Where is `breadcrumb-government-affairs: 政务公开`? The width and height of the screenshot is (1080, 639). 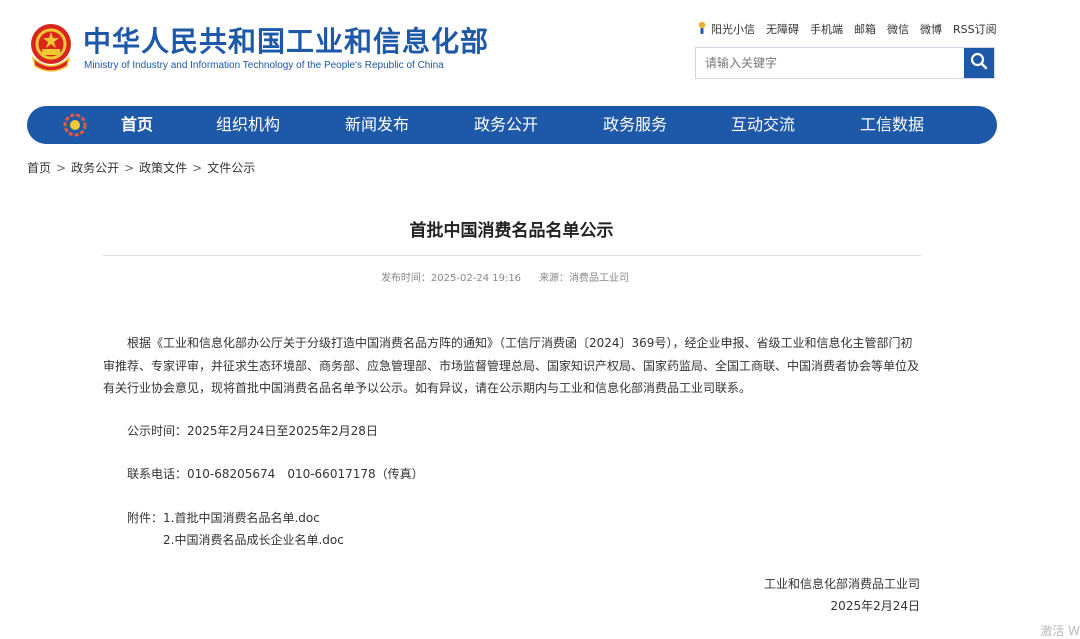
breadcrumb-government-affairs: 政务公开 is located at coordinates (95, 168).